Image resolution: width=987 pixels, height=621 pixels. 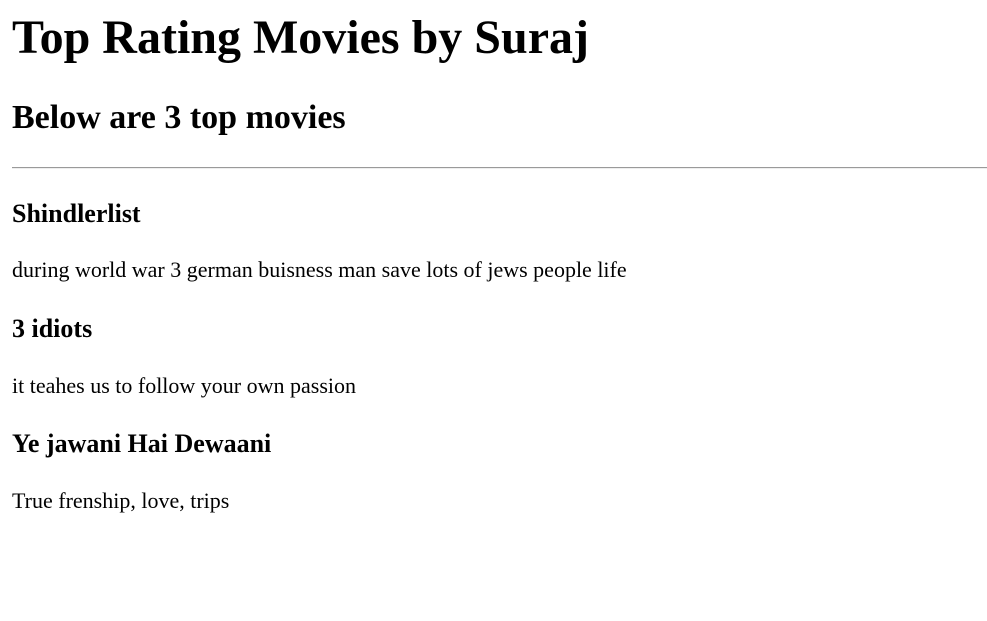 What do you see at coordinates (179, 117) in the screenshot?
I see `page-subtitle: Below are 3 top movies` at bounding box center [179, 117].